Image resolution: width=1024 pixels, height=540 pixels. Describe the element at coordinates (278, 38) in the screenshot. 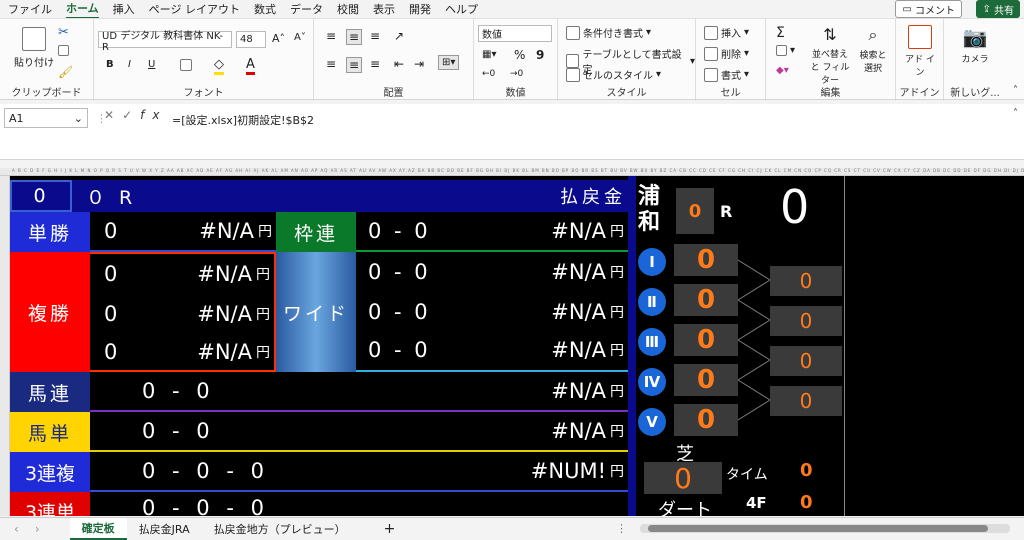

I see `grow-font-button: A˄` at that location.